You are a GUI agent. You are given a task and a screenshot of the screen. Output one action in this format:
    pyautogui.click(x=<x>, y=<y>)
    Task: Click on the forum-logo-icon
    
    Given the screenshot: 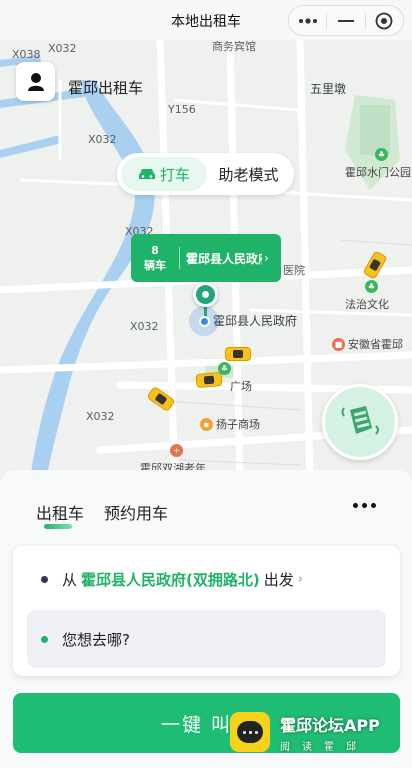 What is the action you would take?
    pyautogui.click(x=250, y=732)
    